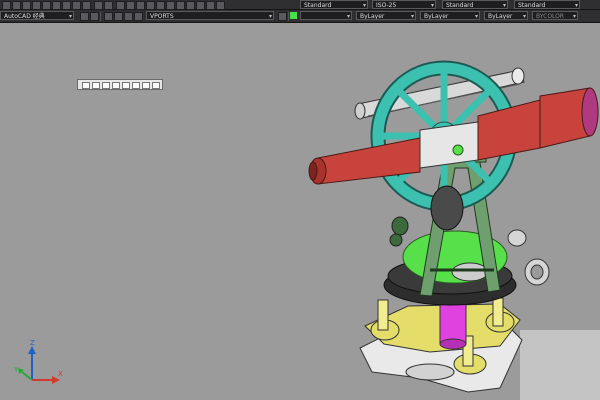 The height and width of the screenshot is (400, 600). Describe the element at coordinates (38, 361) in the screenshot. I see `ucs-icon: Z Y X` at that location.